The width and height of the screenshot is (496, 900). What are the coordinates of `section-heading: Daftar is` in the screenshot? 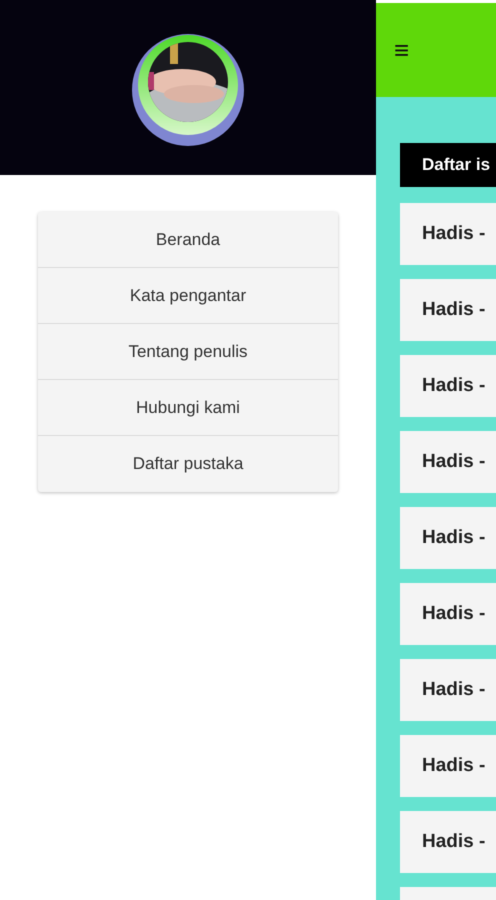 It's located at (448, 165).